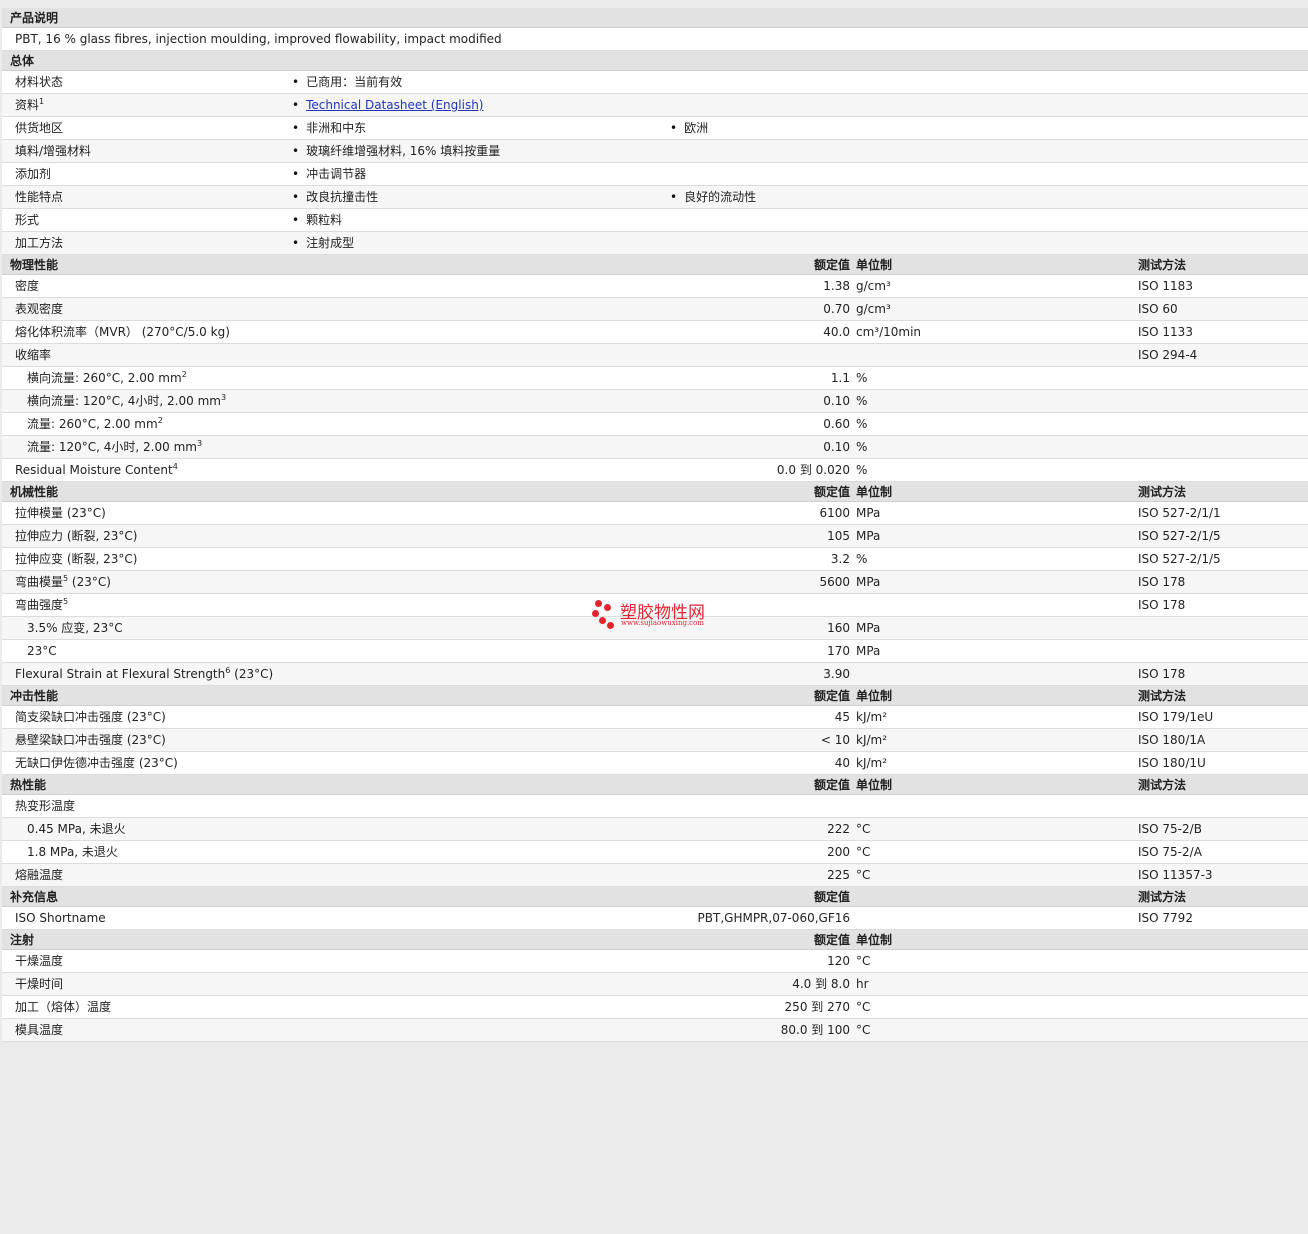 The height and width of the screenshot is (1234, 1308). I want to click on property-unit: g/cm³, so click(873, 309).